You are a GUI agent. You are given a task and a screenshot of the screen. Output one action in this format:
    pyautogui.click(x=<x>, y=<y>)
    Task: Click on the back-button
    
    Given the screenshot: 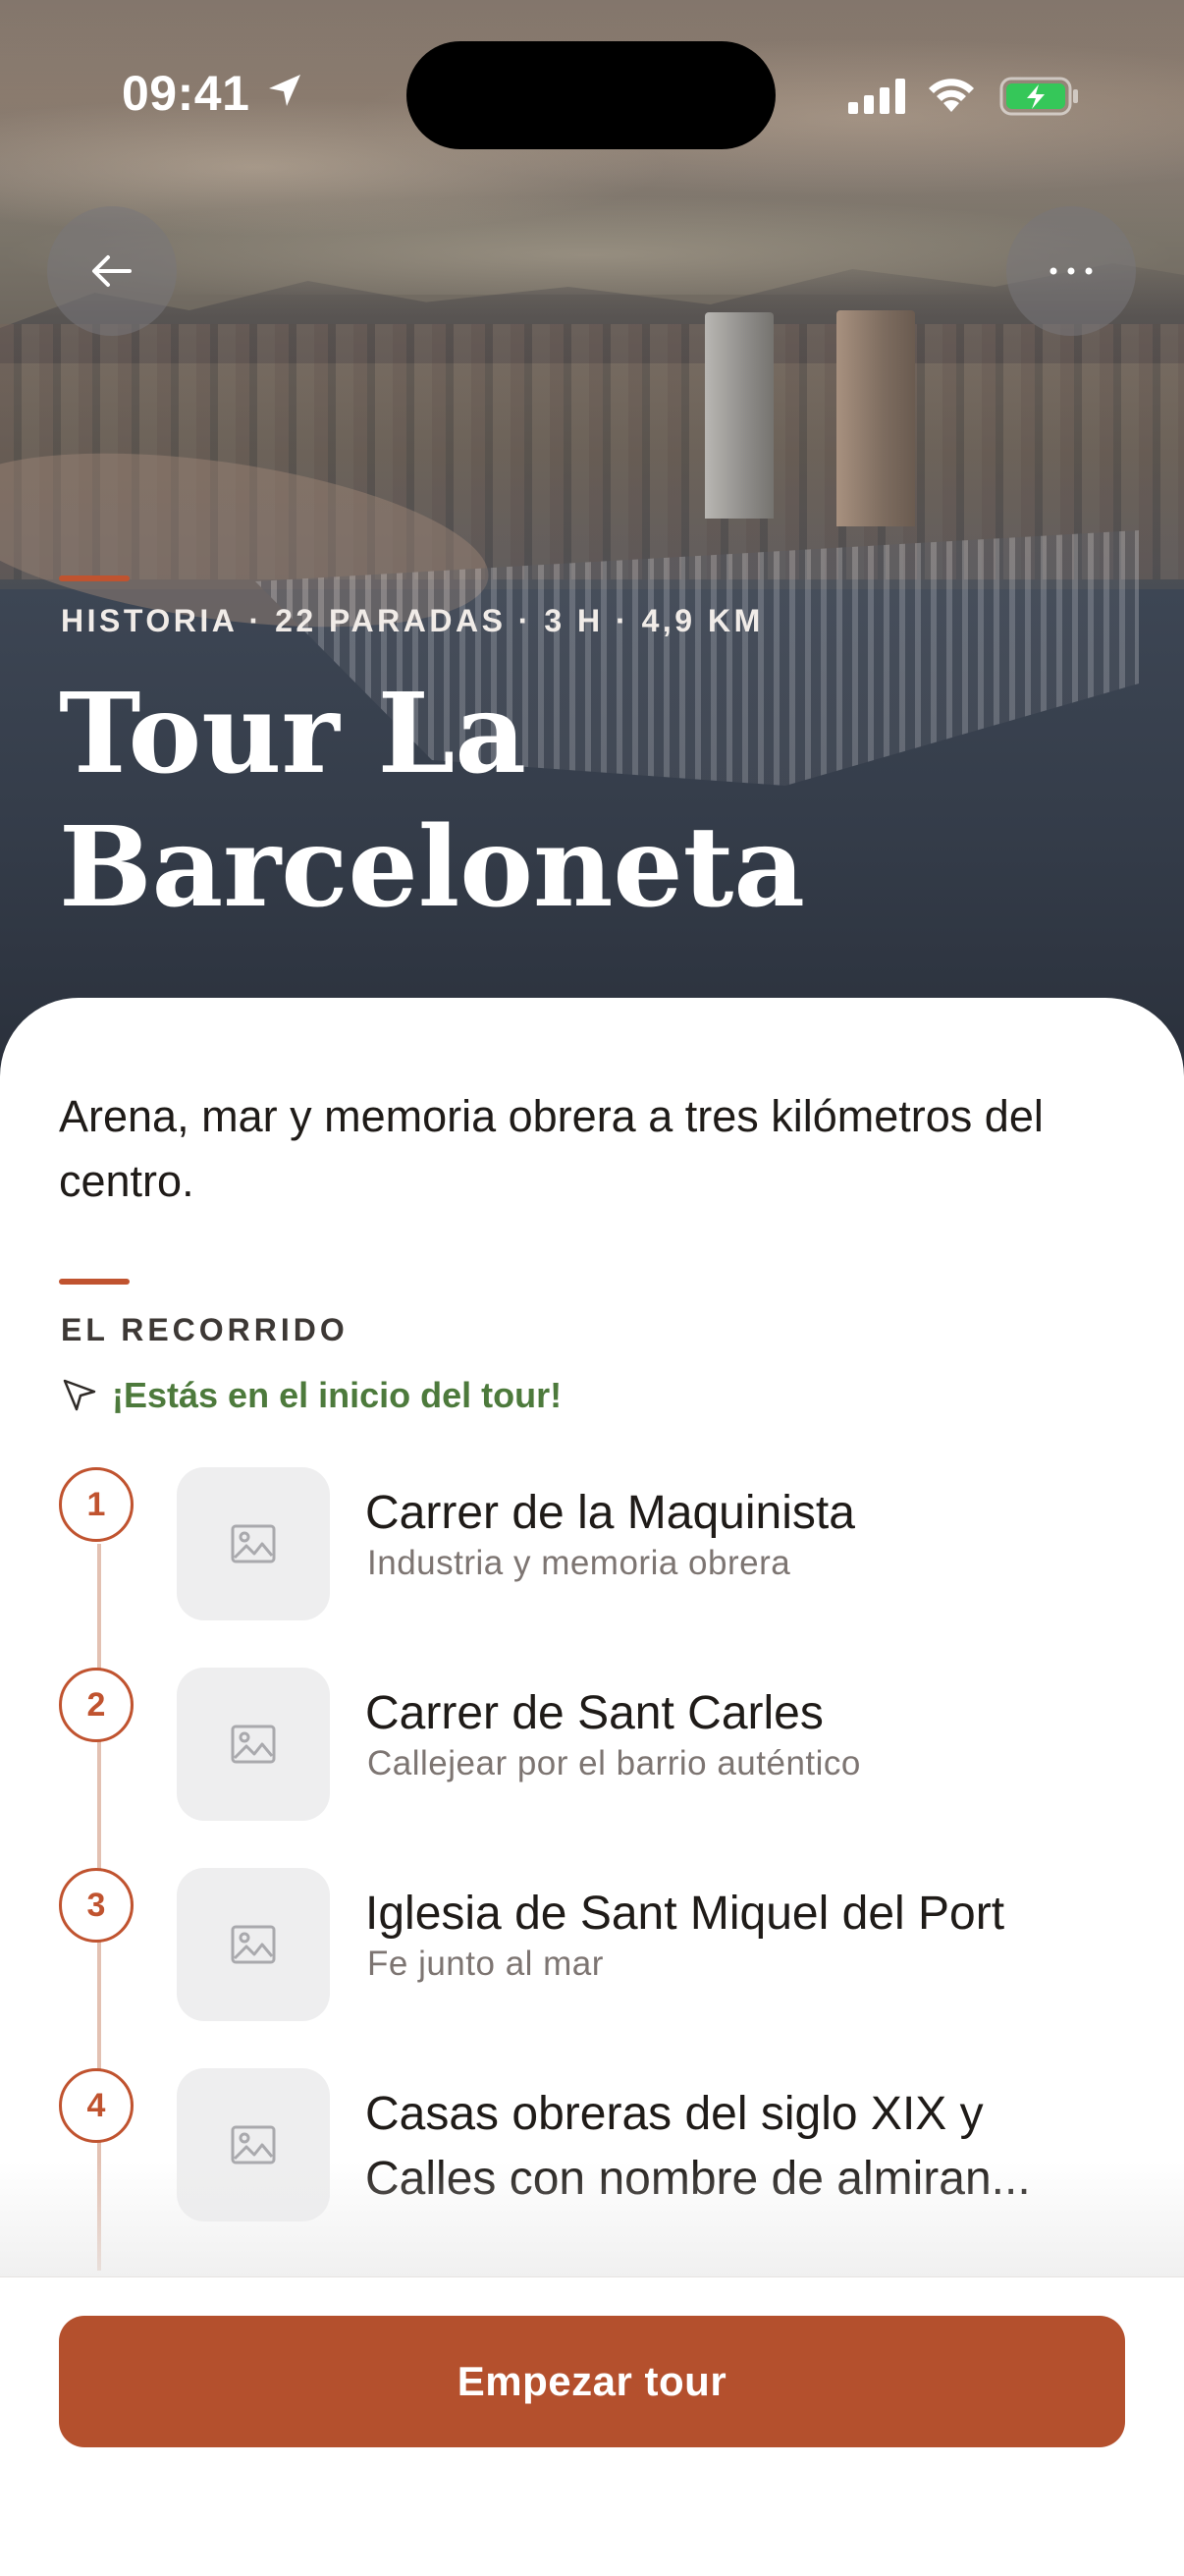 What is the action you would take?
    pyautogui.click(x=112, y=271)
    